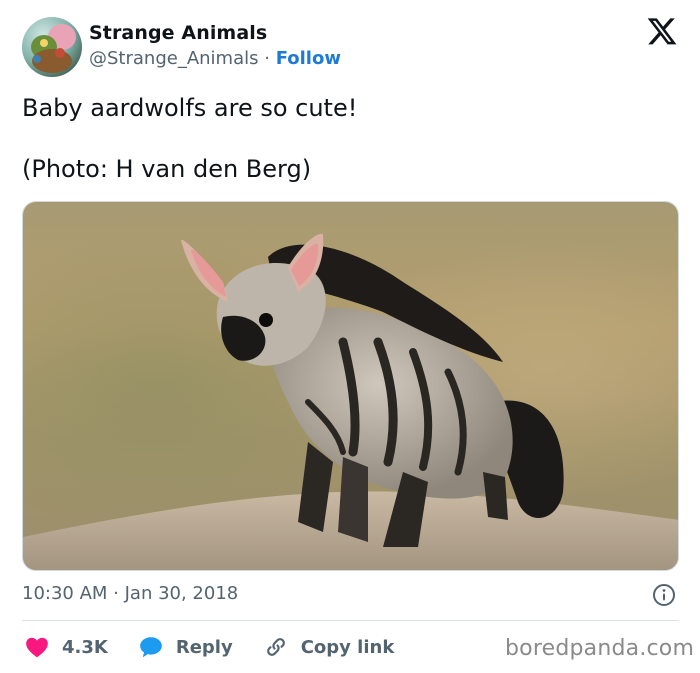 The width and height of the screenshot is (700, 673). What do you see at coordinates (276, 647) in the screenshot?
I see `link-icon` at bounding box center [276, 647].